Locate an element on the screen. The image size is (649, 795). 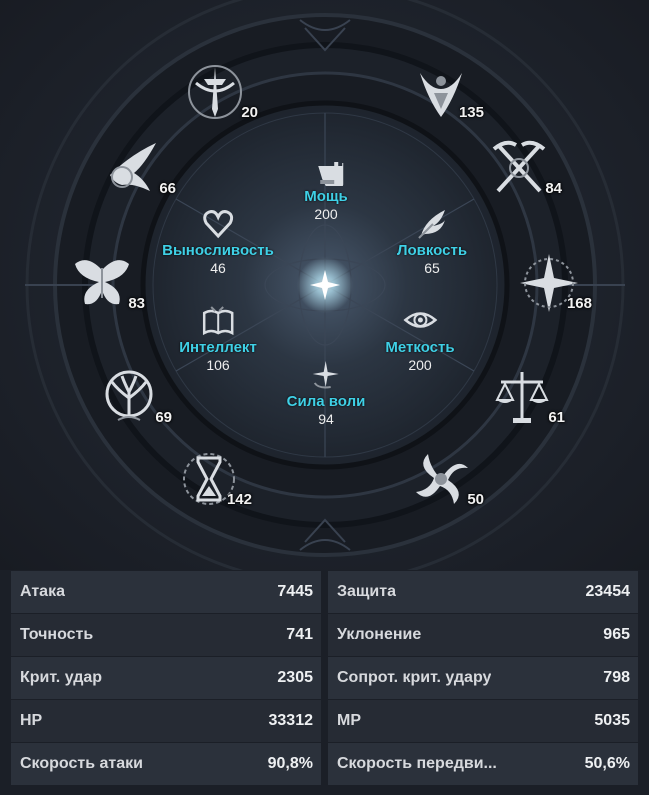
stat-row-value: 5035 is located at coordinates (612, 720).